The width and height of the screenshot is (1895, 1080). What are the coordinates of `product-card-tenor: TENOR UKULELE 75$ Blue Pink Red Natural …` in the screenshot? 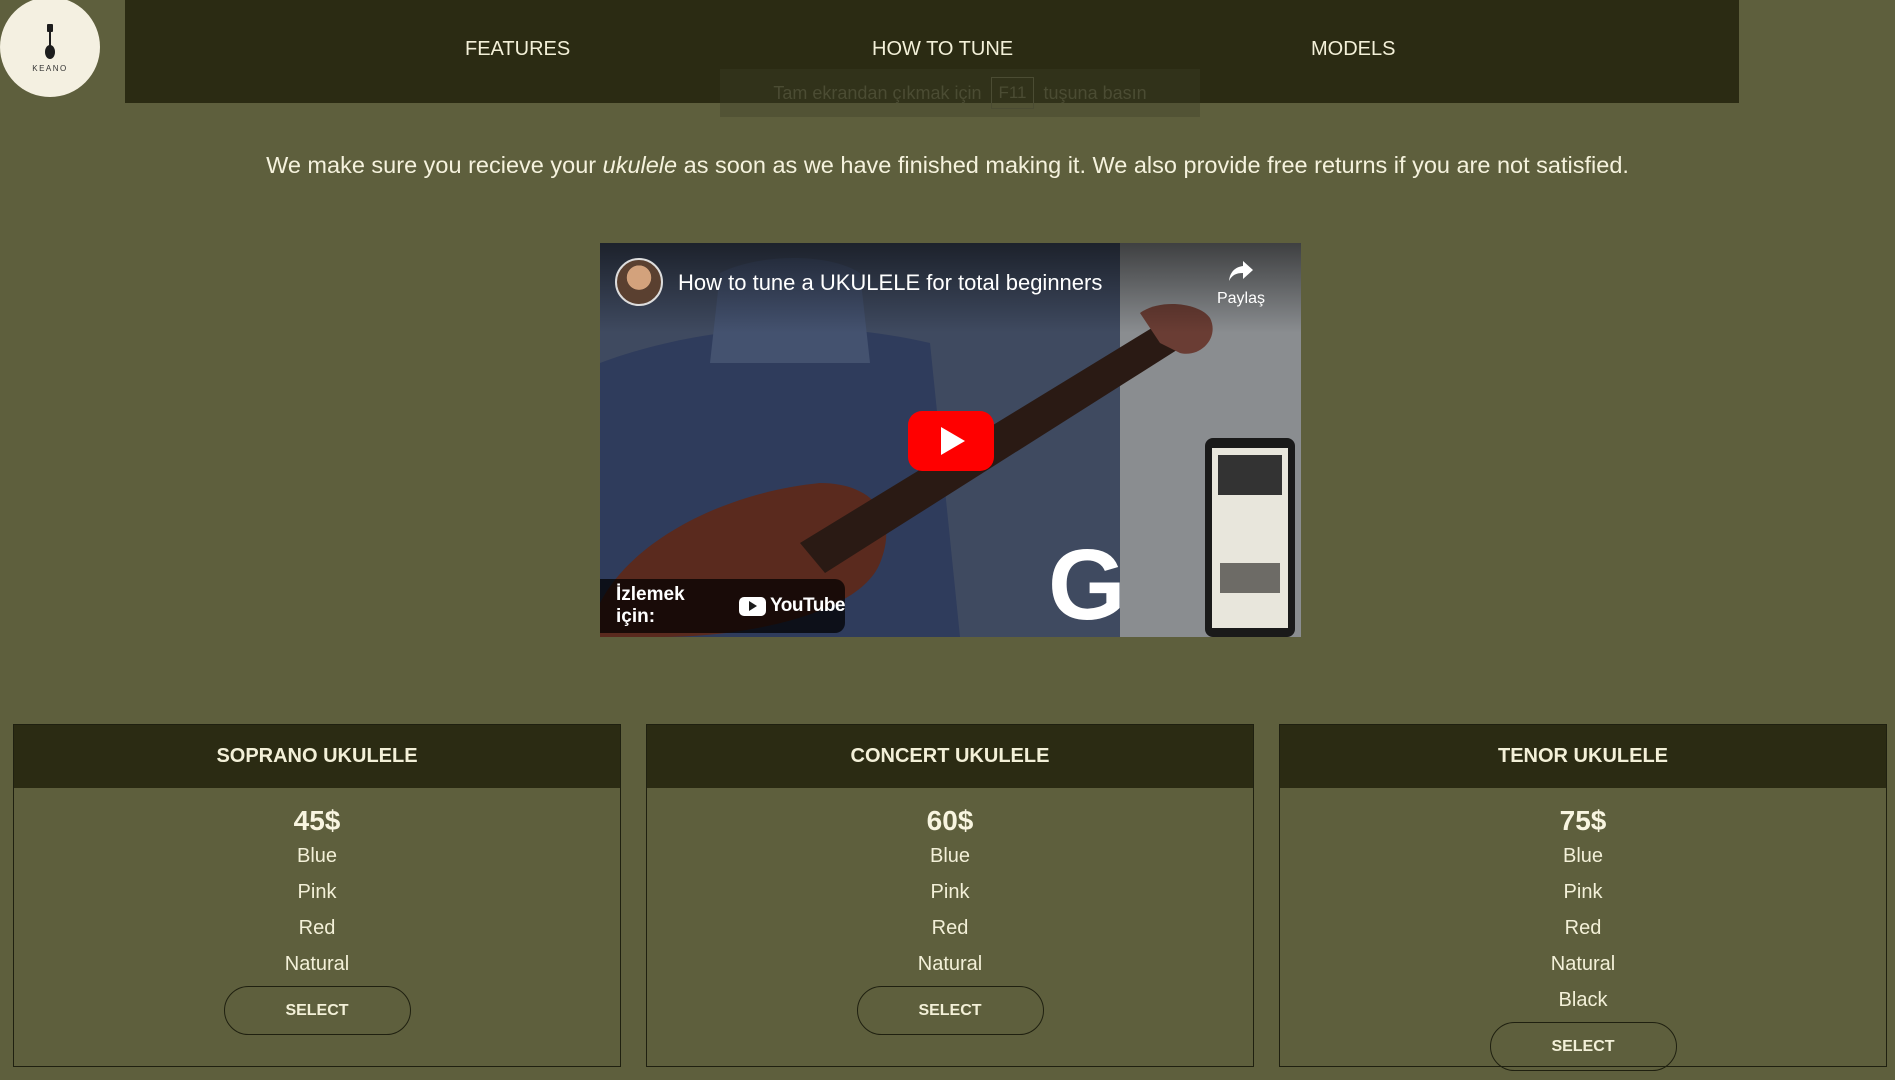 It's located at (1583, 897).